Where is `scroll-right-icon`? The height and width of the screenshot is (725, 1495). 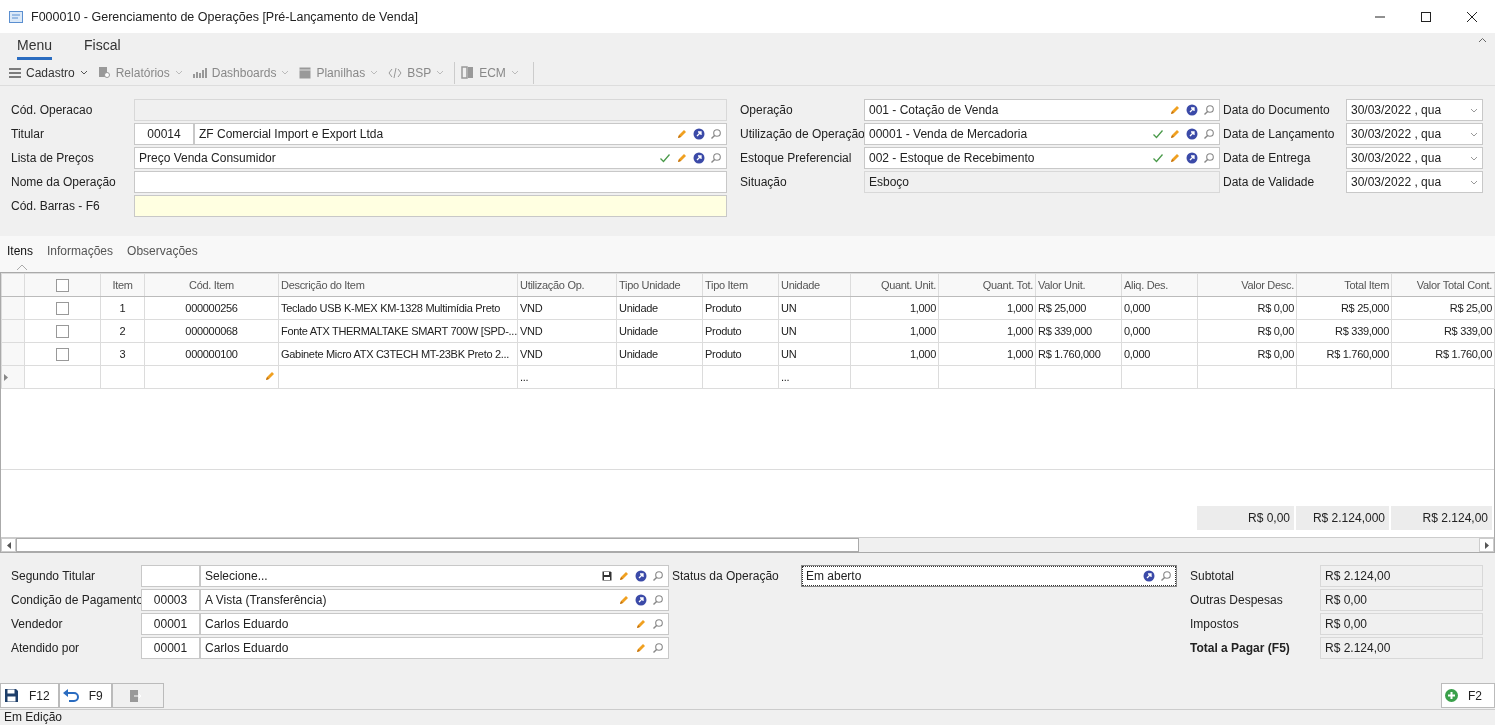 scroll-right-icon is located at coordinates (1486, 545).